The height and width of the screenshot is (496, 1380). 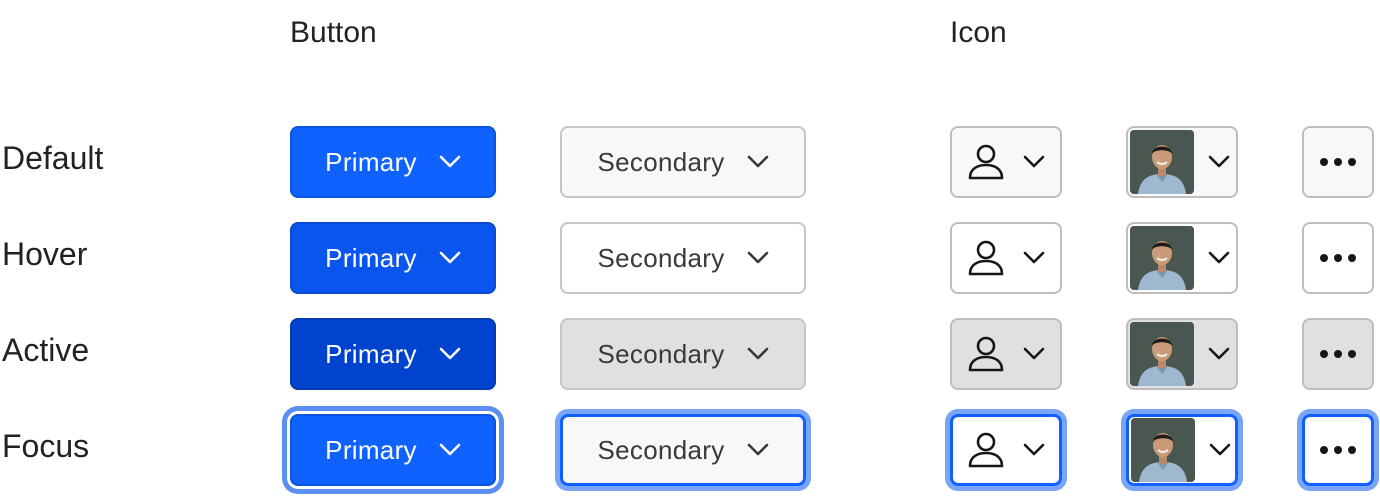 What do you see at coordinates (978, 32) in the screenshot?
I see `column-header-icon: Icon` at bounding box center [978, 32].